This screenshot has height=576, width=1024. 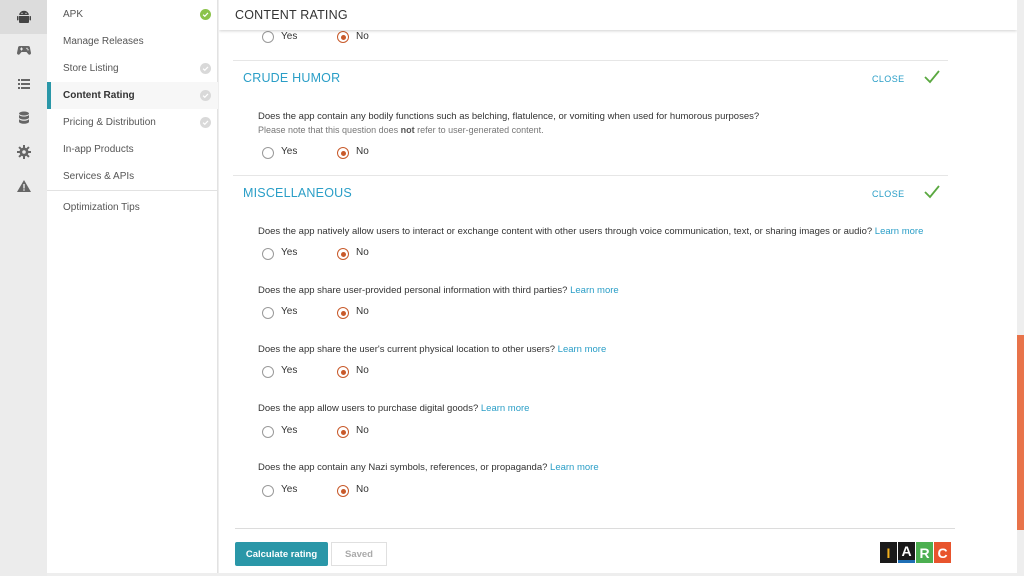 I want to click on list-icon, so click(x=23, y=84).